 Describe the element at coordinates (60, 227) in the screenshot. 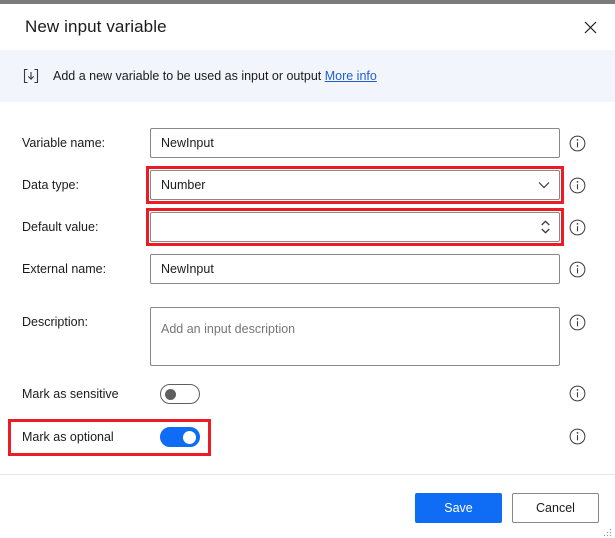

I see `label-default-value: Default value:` at that location.